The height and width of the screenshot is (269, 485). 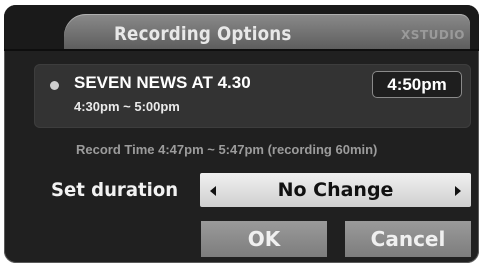 What do you see at coordinates (408, 239) in the screenshot?
I see `cancel-button: Cancel` at bounding box center [408, 239].